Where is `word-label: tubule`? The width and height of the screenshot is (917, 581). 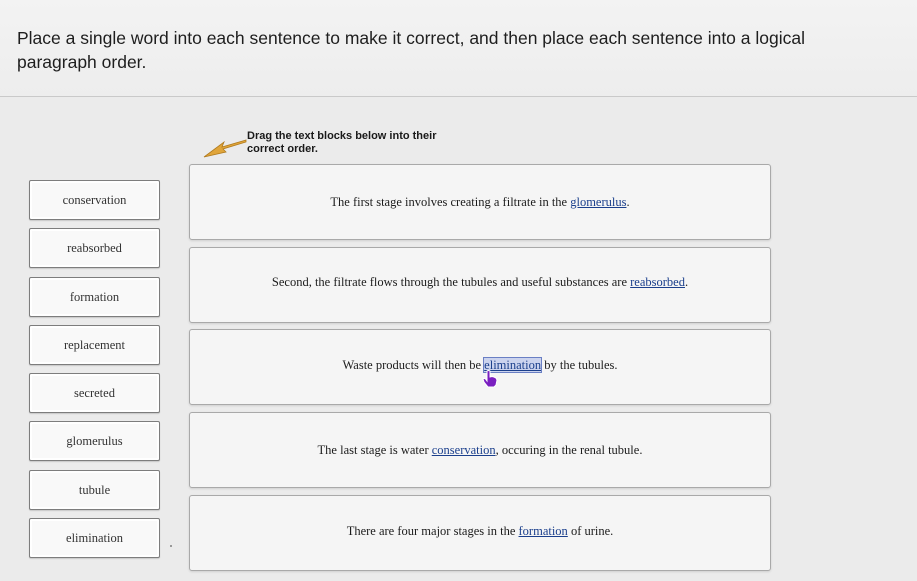
word-label: tubule is located at coordinates (94, 489).